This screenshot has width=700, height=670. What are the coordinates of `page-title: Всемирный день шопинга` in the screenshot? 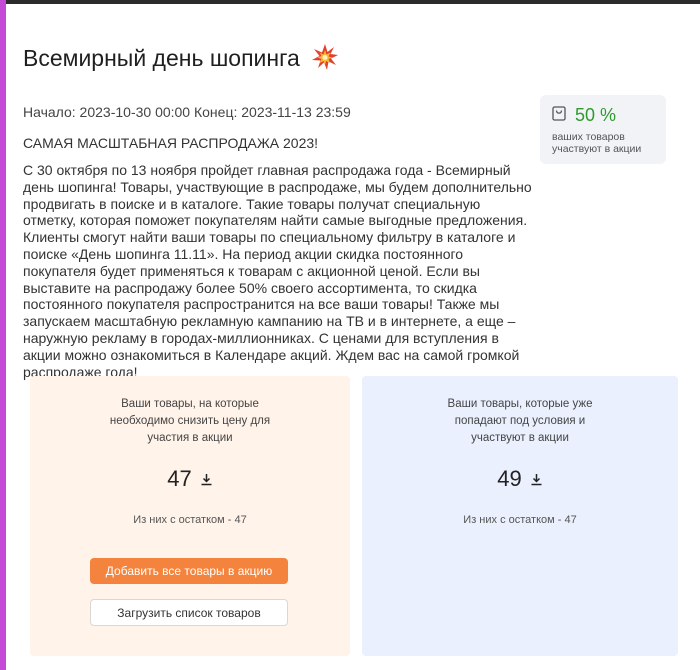 It's located at (181, 60).